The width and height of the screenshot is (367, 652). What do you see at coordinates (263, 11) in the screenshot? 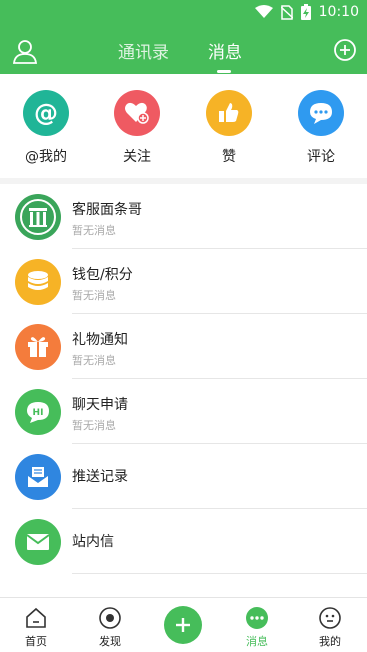
I see `wifi-icon` at bounding box center [263, 11].